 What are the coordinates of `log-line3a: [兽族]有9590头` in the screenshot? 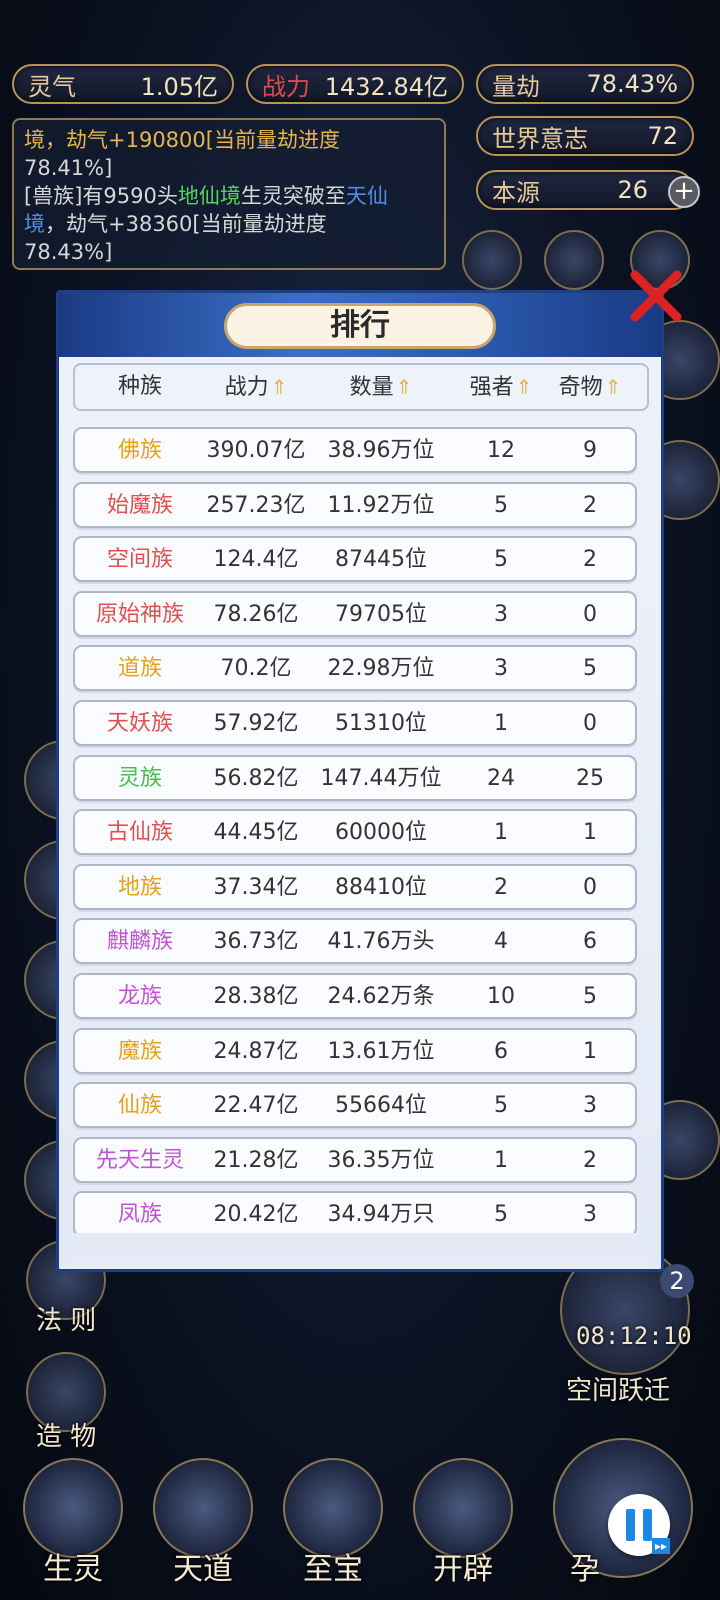 It's located at (101, 196).